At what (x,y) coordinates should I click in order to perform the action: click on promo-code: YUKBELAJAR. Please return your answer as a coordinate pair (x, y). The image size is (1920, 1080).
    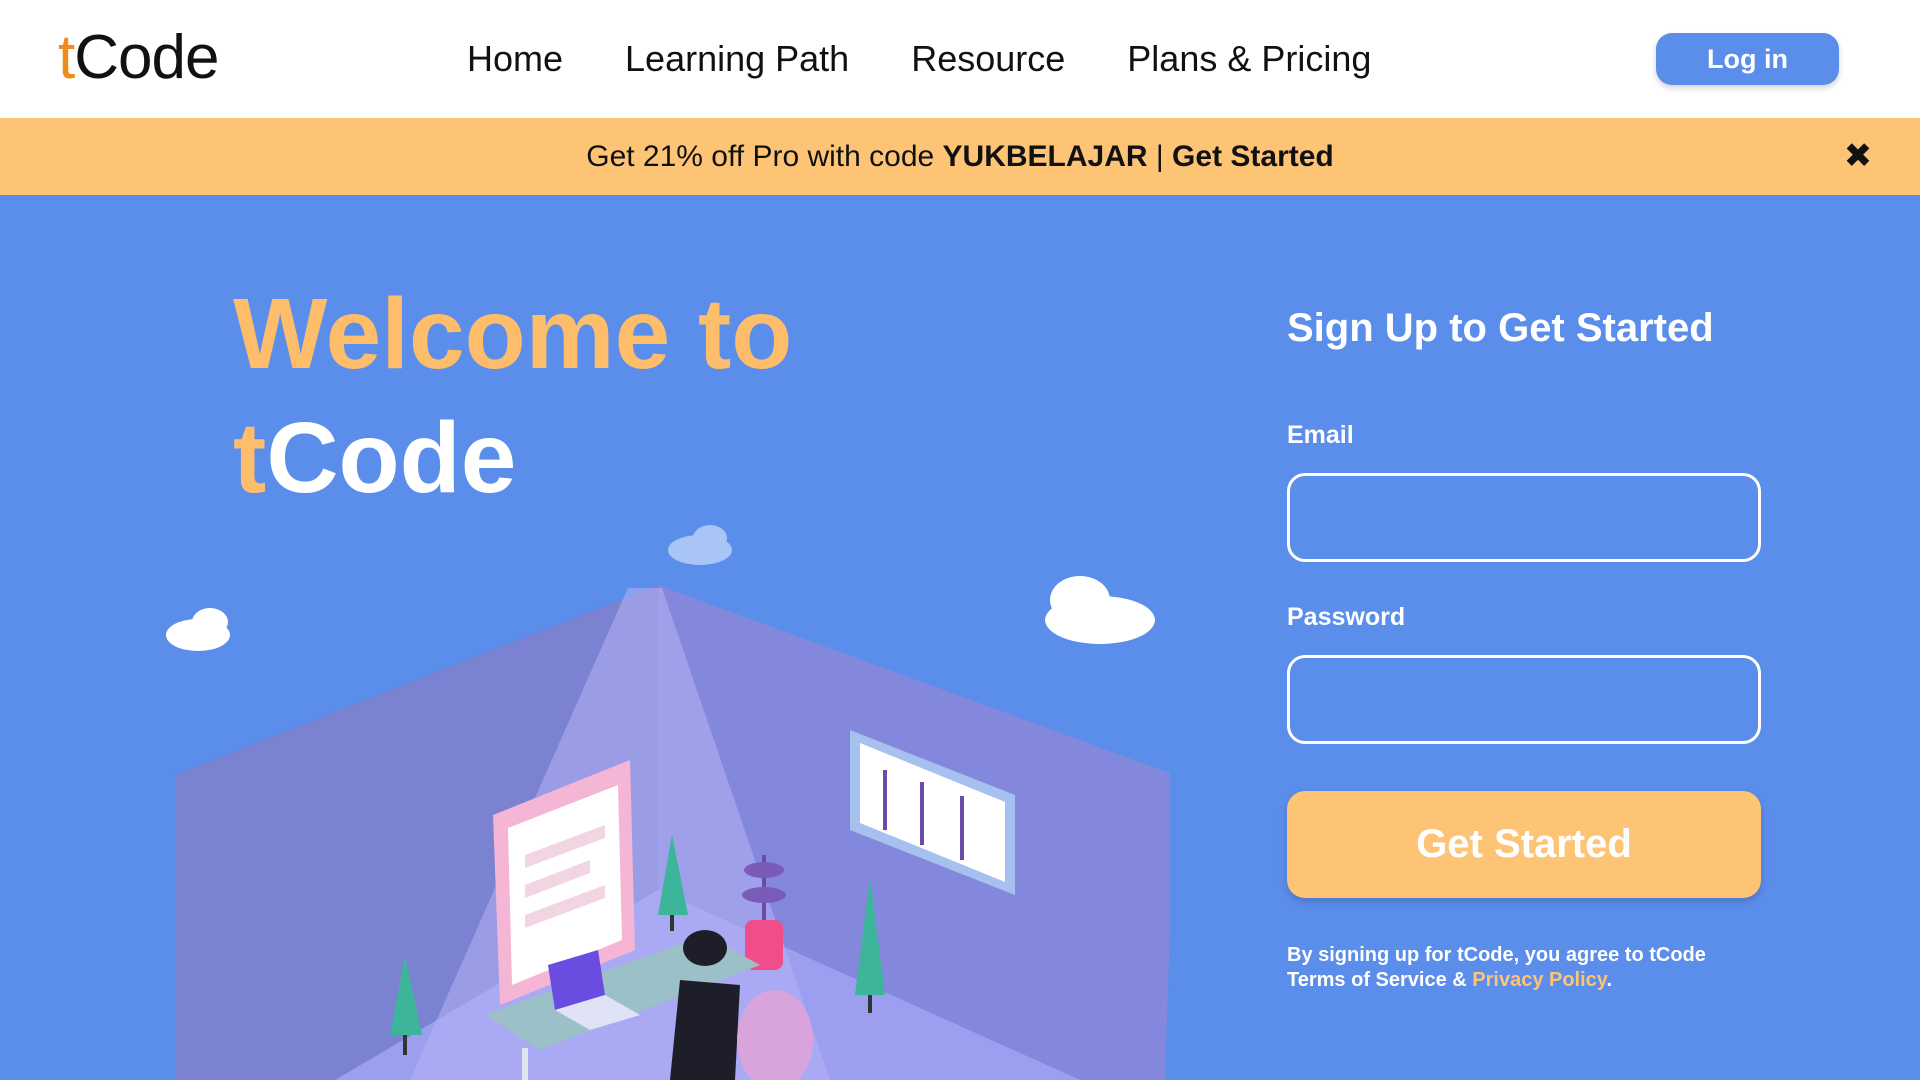
    Looking at the image, I should click on (1045, 156).